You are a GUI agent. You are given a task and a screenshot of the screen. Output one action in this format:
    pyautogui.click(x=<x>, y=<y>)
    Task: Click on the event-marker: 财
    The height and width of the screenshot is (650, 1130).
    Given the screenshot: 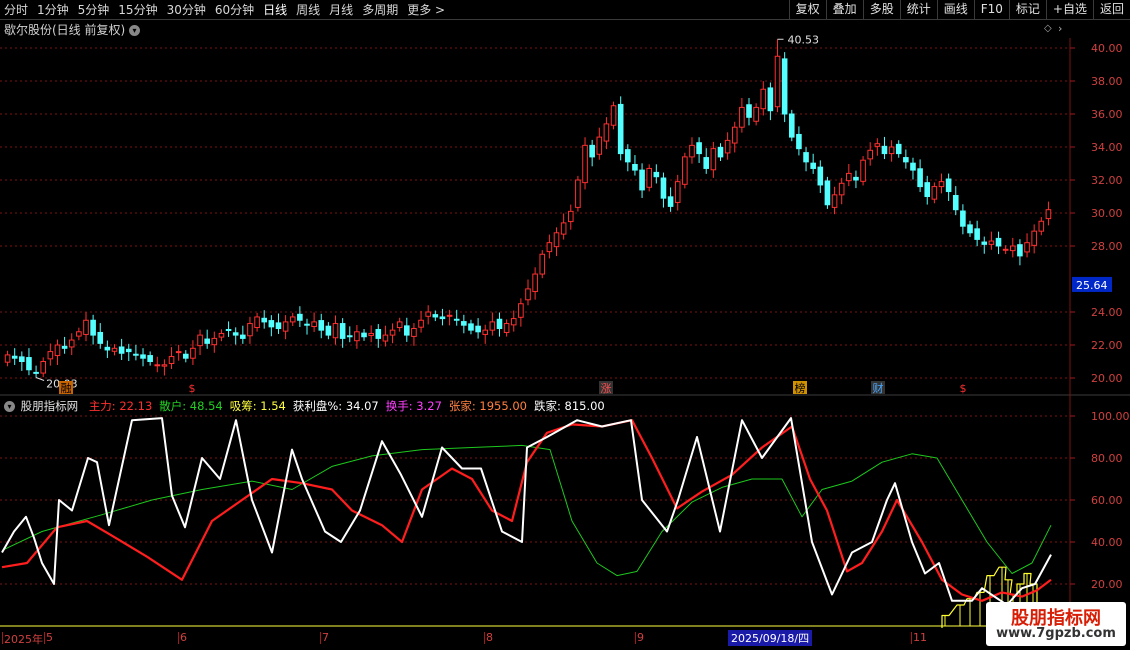 What is the action you would take?
    pyautogui.click(x=878, y=388)
    